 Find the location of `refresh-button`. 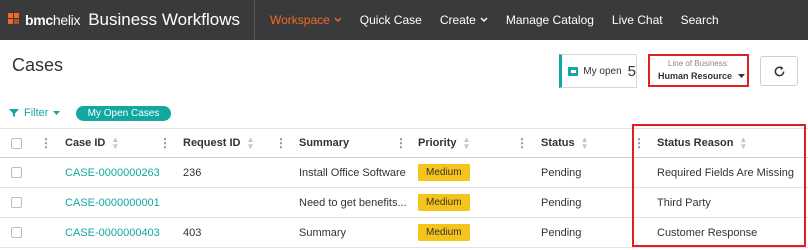

refresh-button is located at coordinates (779, 71).